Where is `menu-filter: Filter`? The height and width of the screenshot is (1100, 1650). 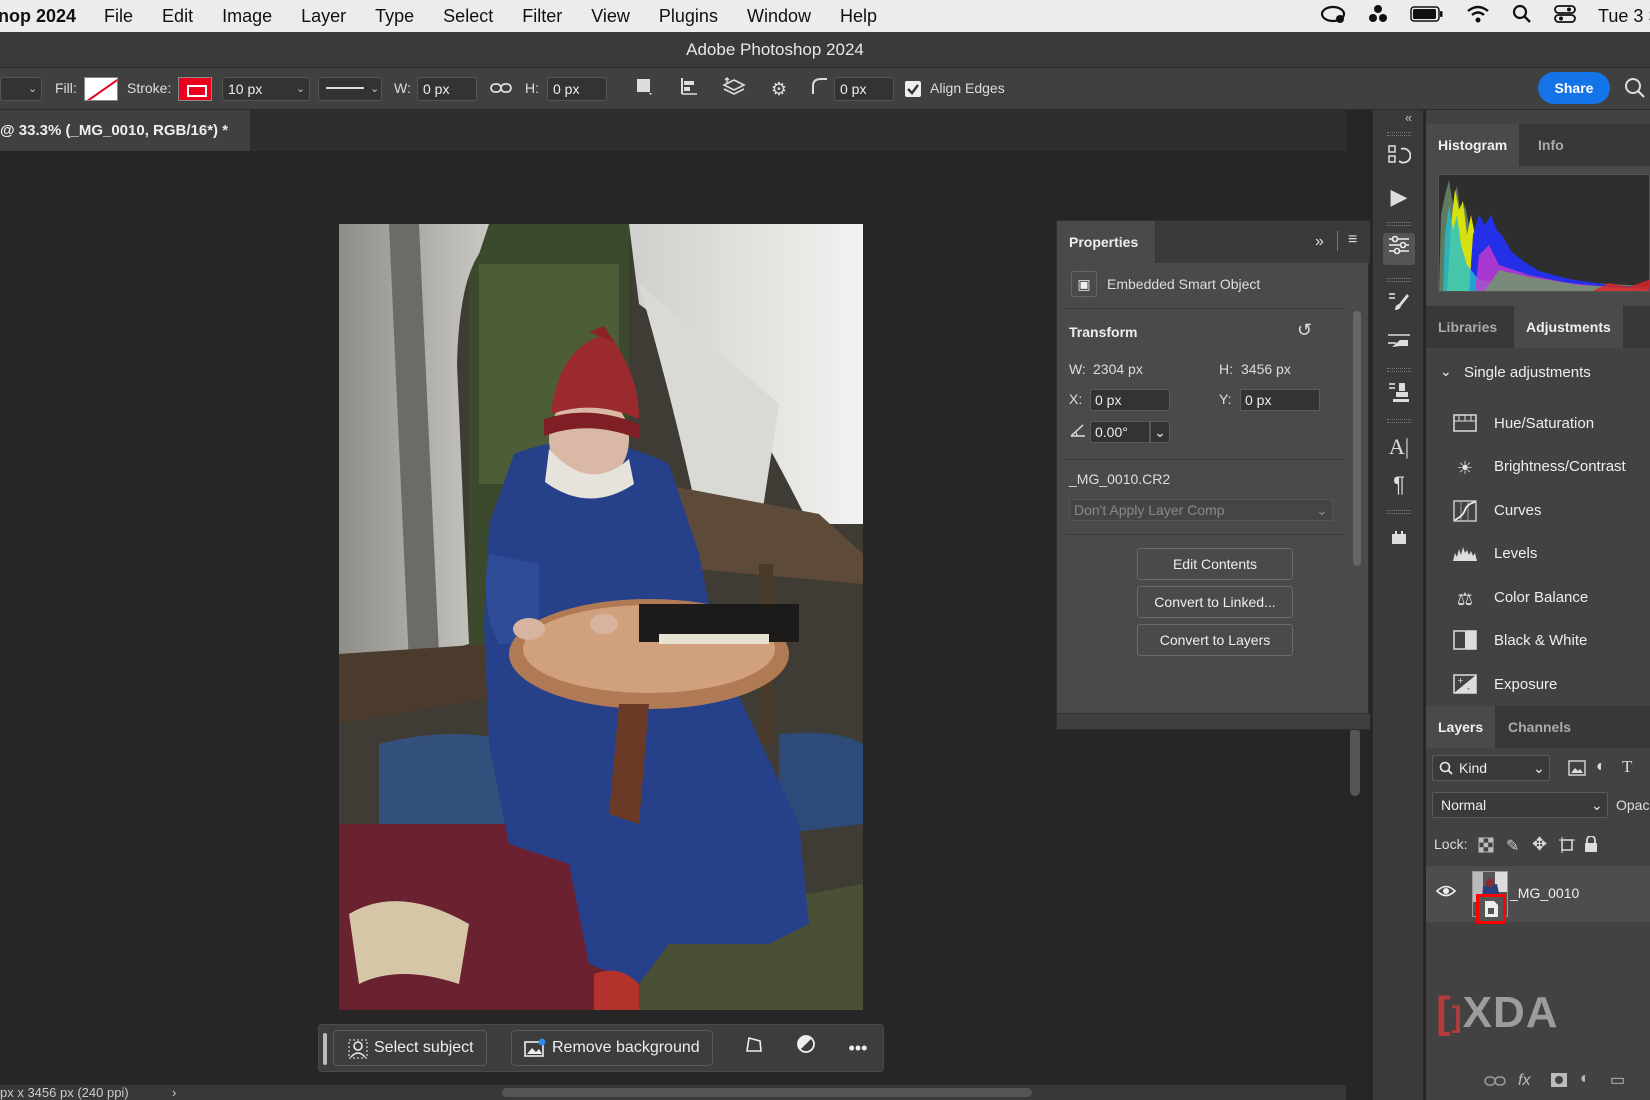
menu-filter: Filter is located at coordinates (542, 16).